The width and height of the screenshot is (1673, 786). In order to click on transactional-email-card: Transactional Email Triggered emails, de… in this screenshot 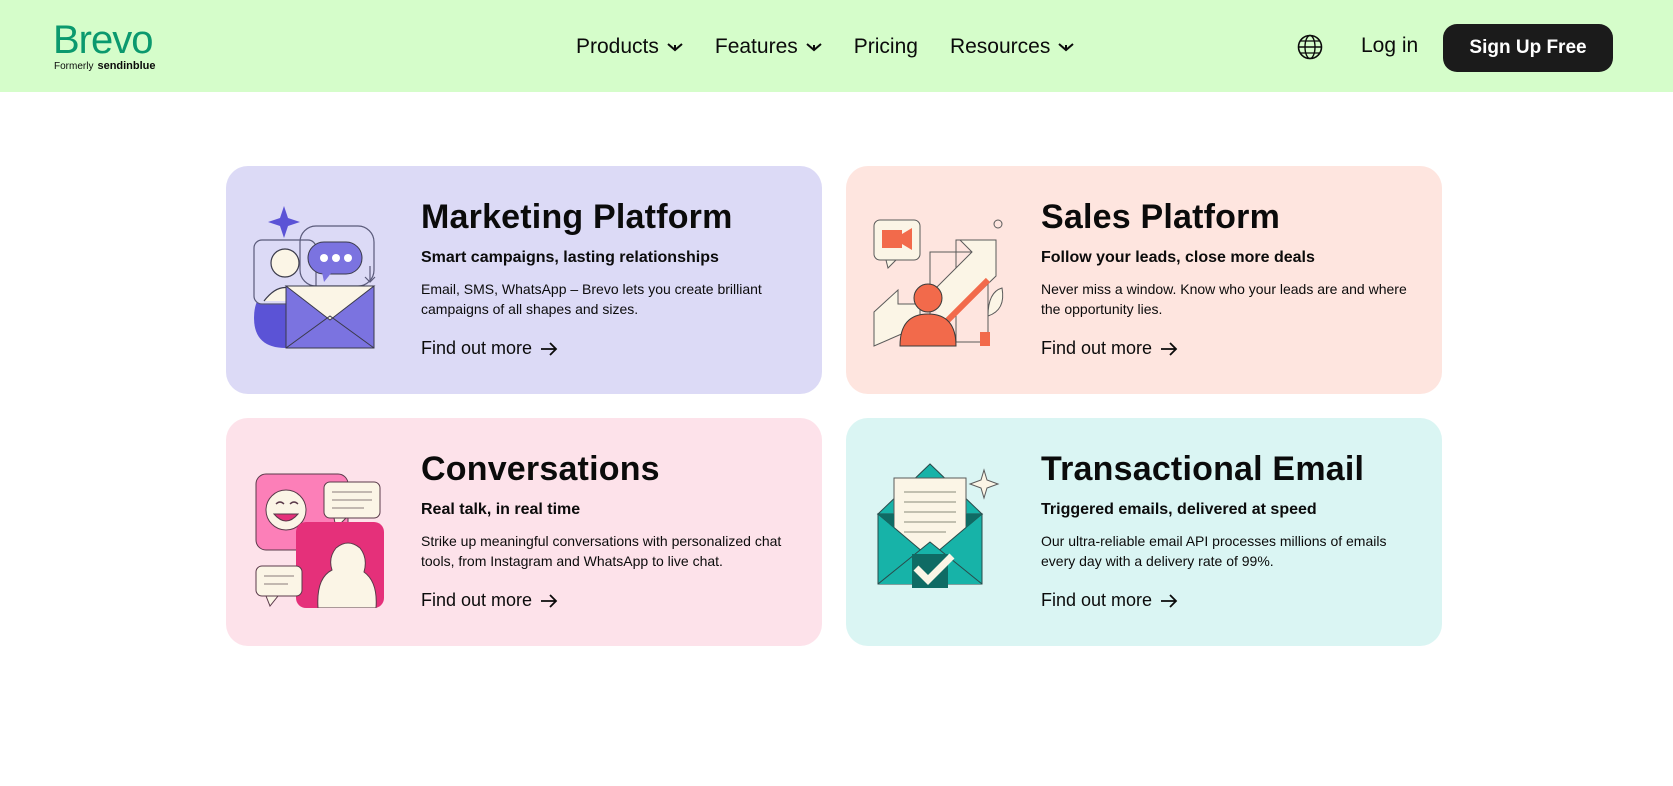, I will do `click(1144, 532)`.